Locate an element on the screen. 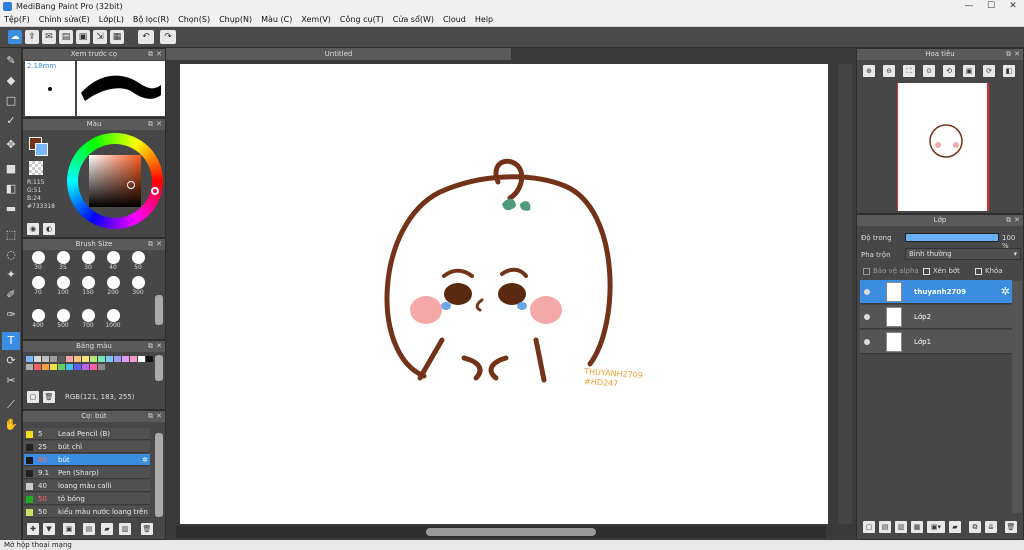 The height and width of the screenshot is (550, 1024). protect-alpha-checkbox is located at coordinates (866, 271).